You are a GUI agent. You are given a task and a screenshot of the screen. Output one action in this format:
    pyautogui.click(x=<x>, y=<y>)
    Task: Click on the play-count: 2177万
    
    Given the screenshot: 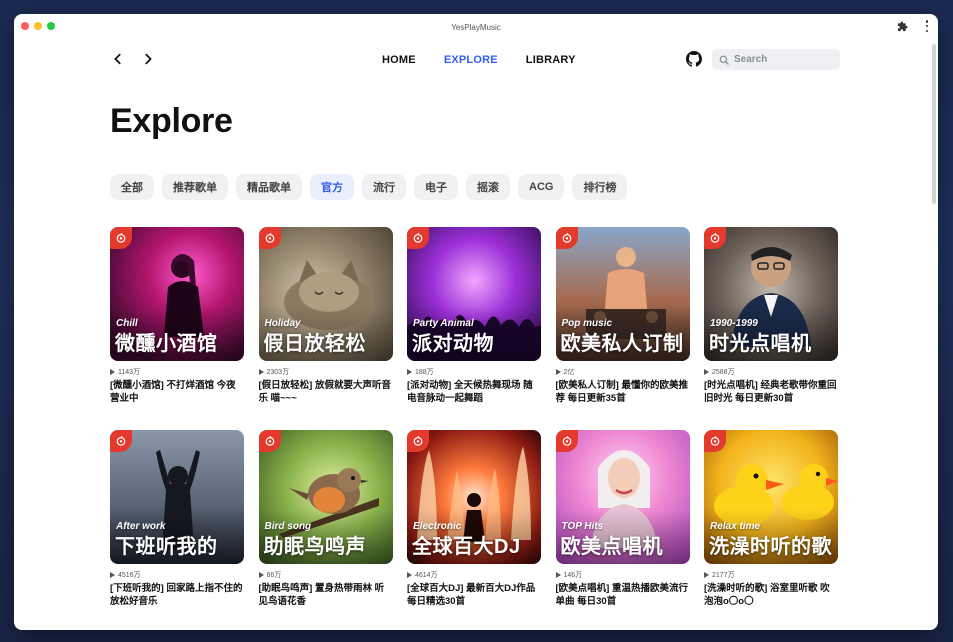 What is the action you would take?
    pyautogui.click(x=771, y=575)
    